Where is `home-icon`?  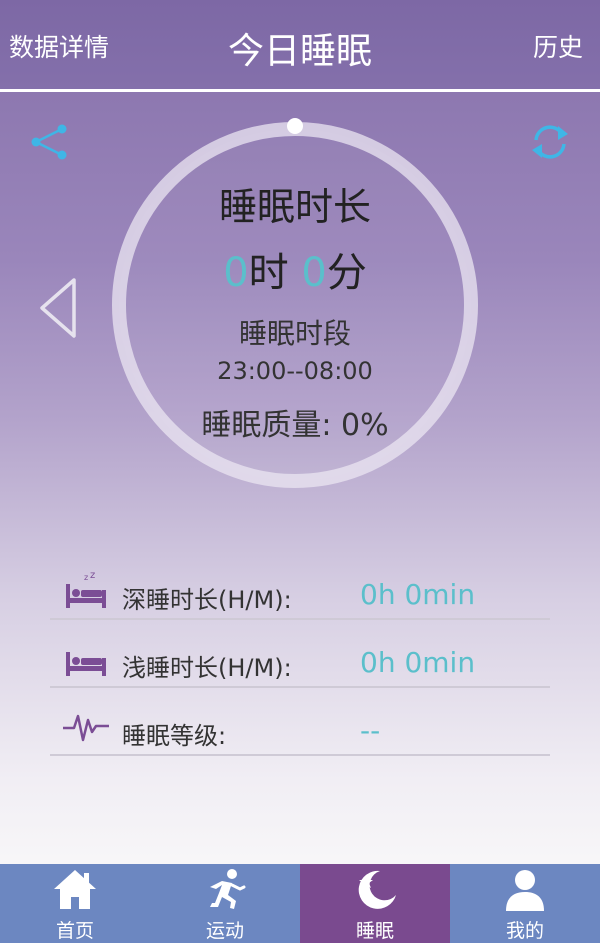
home-icon is located at coordinates (75, 889).